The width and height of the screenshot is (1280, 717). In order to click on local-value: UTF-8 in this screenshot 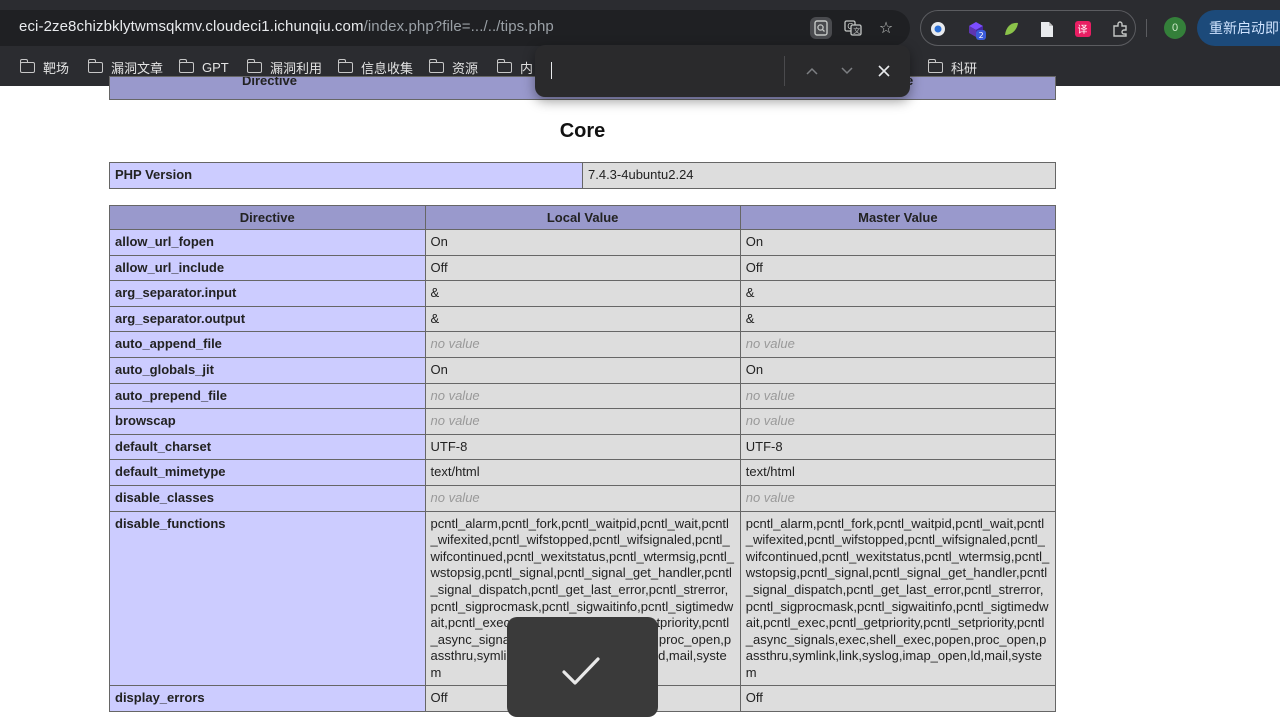, I will do `click(582, 447)`.